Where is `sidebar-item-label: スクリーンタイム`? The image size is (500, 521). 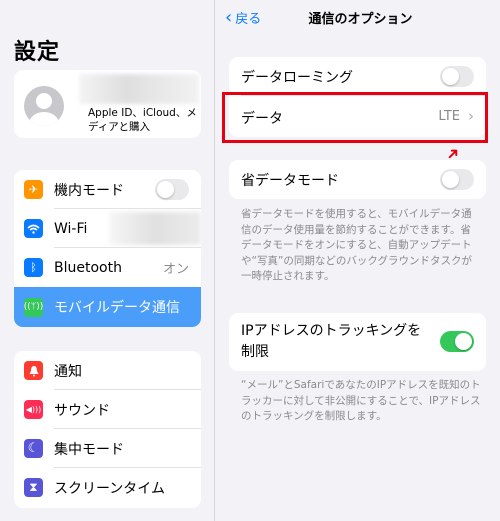
sidebar-item-label: スクリーンタイム is located at coordinates (110, 488).